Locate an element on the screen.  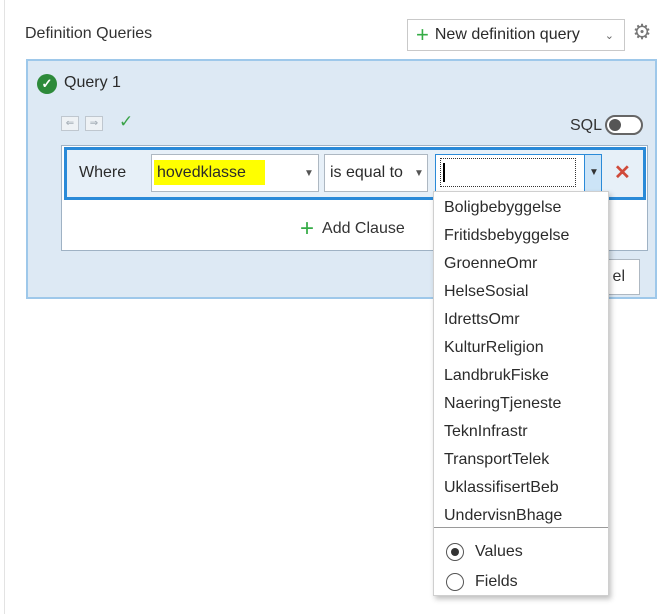
where-label: Where is located at coordinates (103, 172).